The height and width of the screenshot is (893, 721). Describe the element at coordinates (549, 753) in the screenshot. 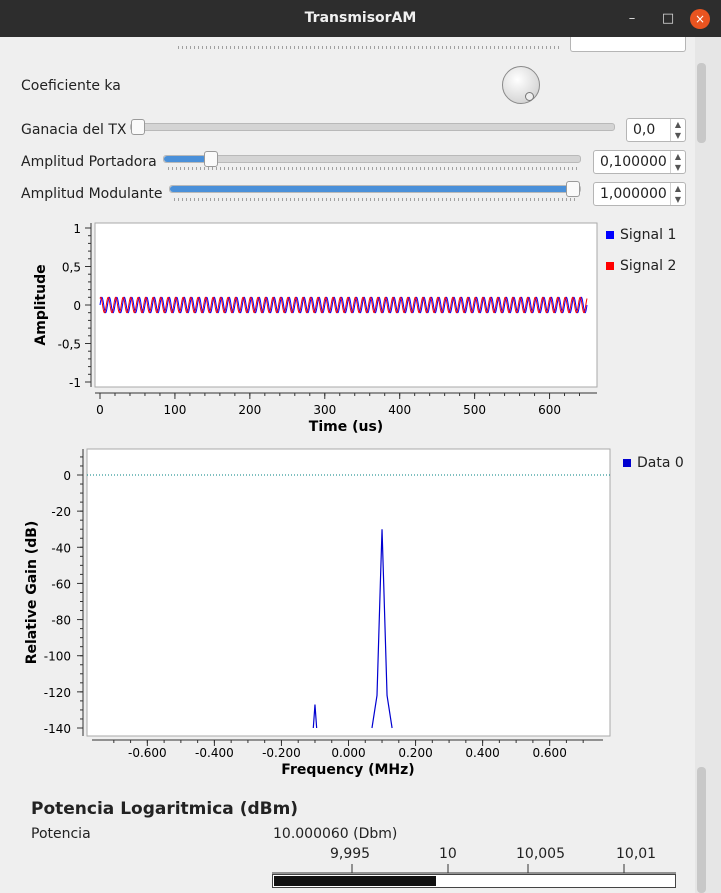

I see `x-tick-label: 0.600` at that location.